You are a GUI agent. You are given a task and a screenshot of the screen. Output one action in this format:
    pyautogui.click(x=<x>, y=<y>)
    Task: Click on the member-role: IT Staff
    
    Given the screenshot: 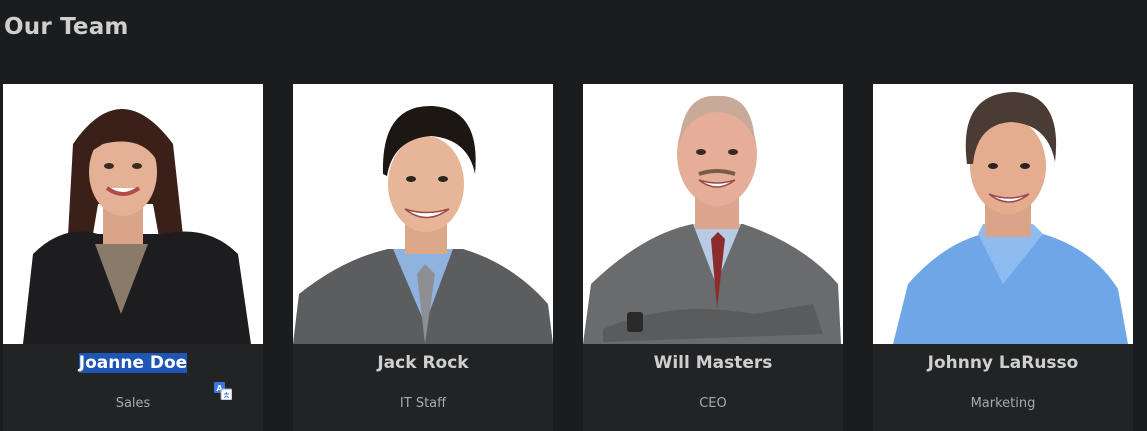 What is the action you would take?
    pyautogui.click(x=423, y=403)
    